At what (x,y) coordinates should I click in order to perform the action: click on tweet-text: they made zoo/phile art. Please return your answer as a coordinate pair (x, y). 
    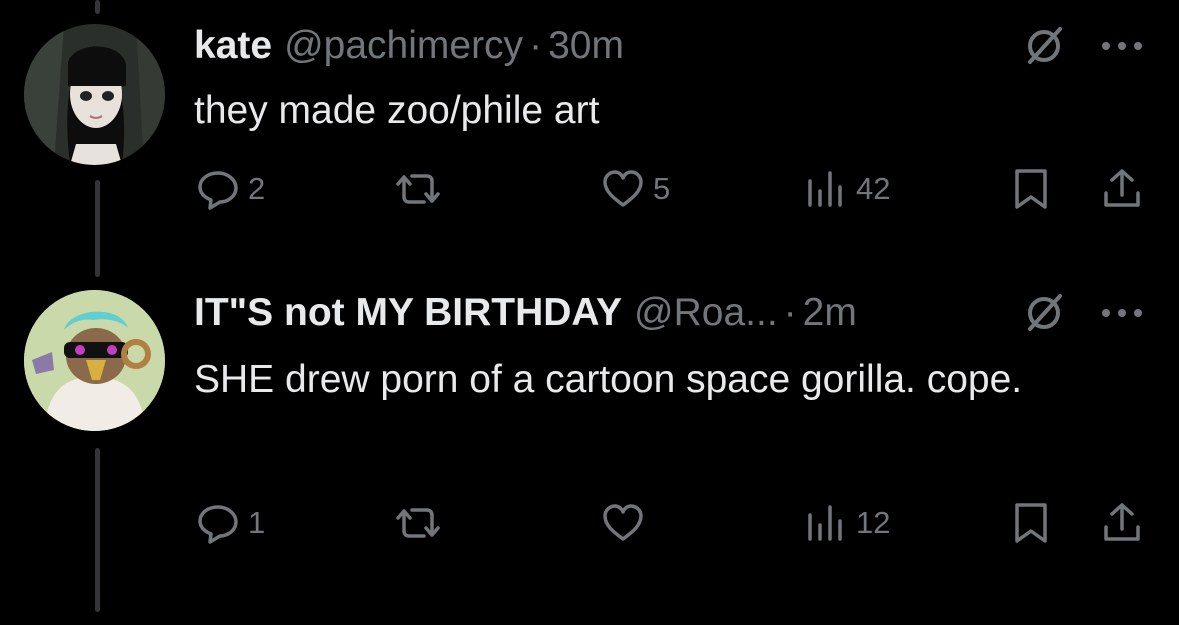
    Looking at the image, I should click on (397, 110).